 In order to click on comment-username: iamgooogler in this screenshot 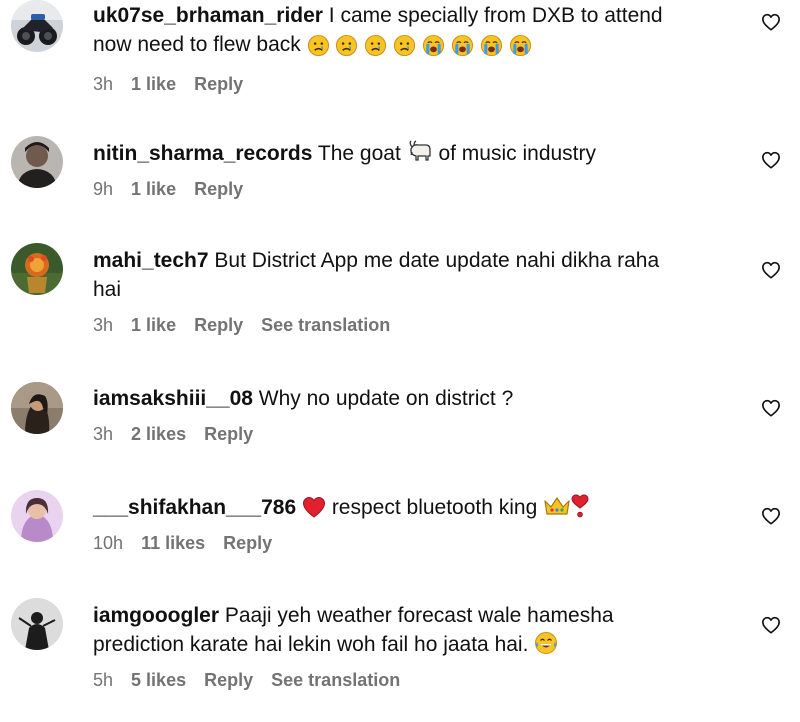, I will do `click(156, 615)`.